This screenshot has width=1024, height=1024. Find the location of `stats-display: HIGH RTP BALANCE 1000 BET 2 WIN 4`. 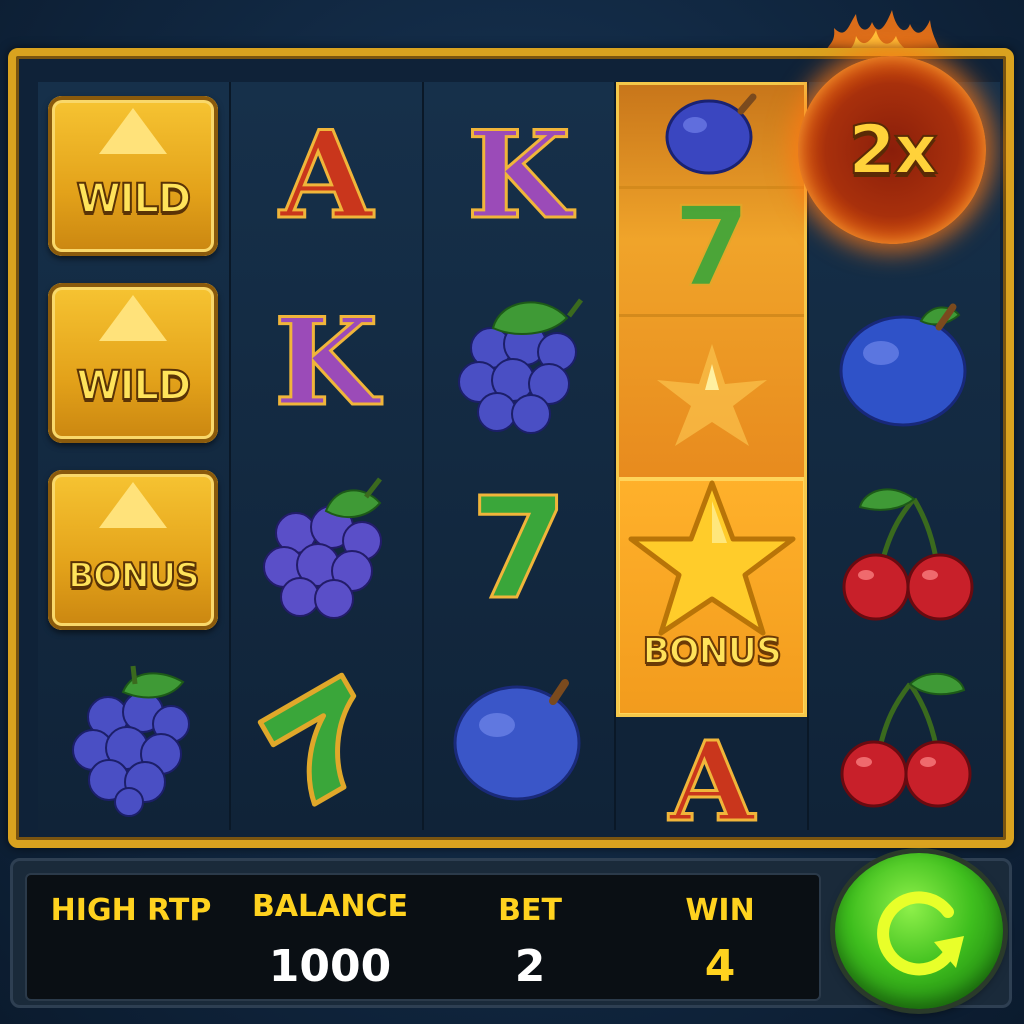

stats-display: HIGH RTP BALANCE 1000 BET 2 WIN 4 is located at coordinates (423, 937).